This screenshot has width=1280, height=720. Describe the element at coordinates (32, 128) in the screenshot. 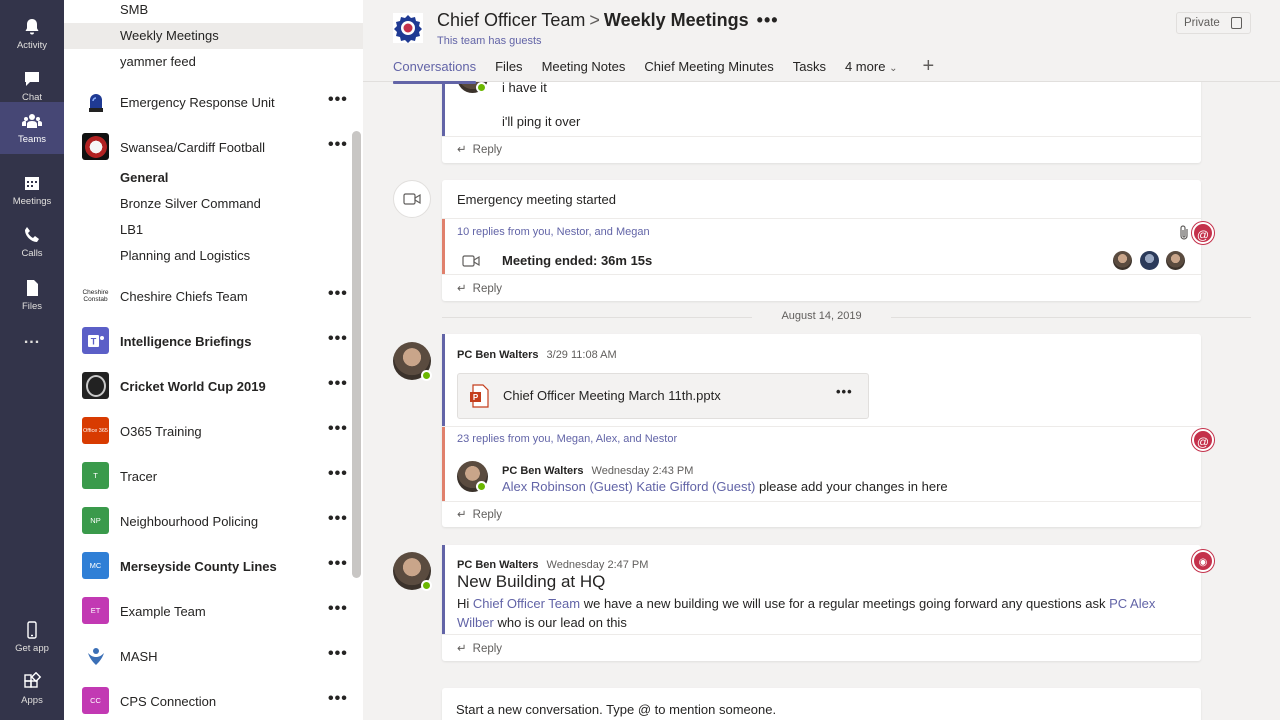

I see `appbar-teams: Teams` at that location.